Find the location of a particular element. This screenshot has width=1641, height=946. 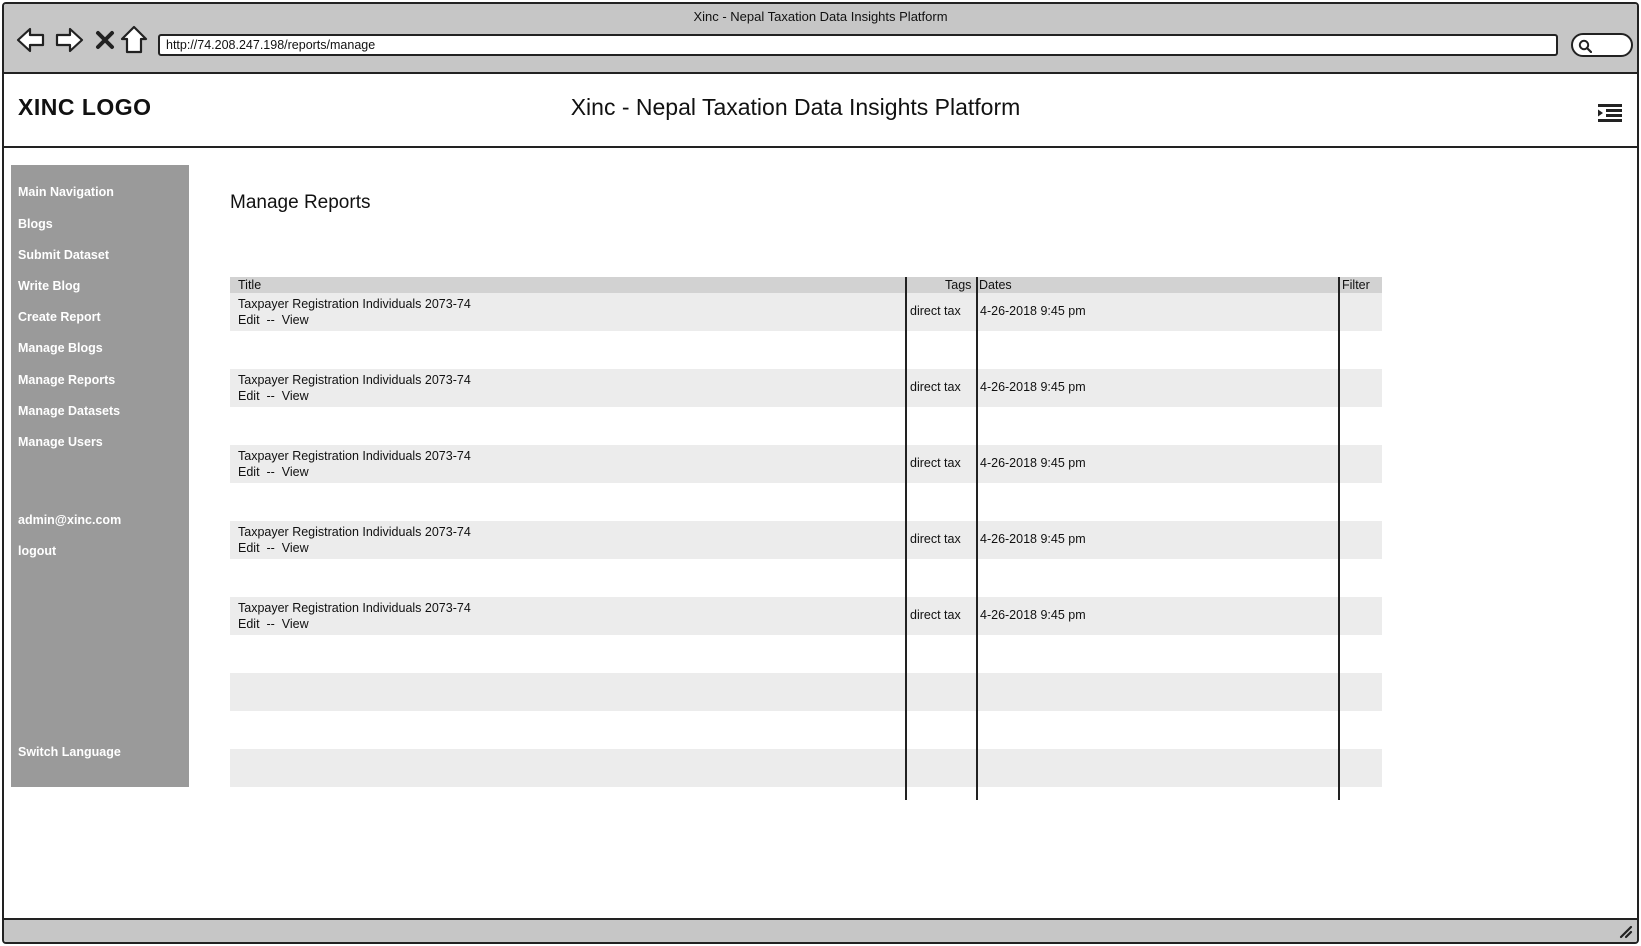

sidebar-item-create-report: Create Report is located at coordinates (59, 317).